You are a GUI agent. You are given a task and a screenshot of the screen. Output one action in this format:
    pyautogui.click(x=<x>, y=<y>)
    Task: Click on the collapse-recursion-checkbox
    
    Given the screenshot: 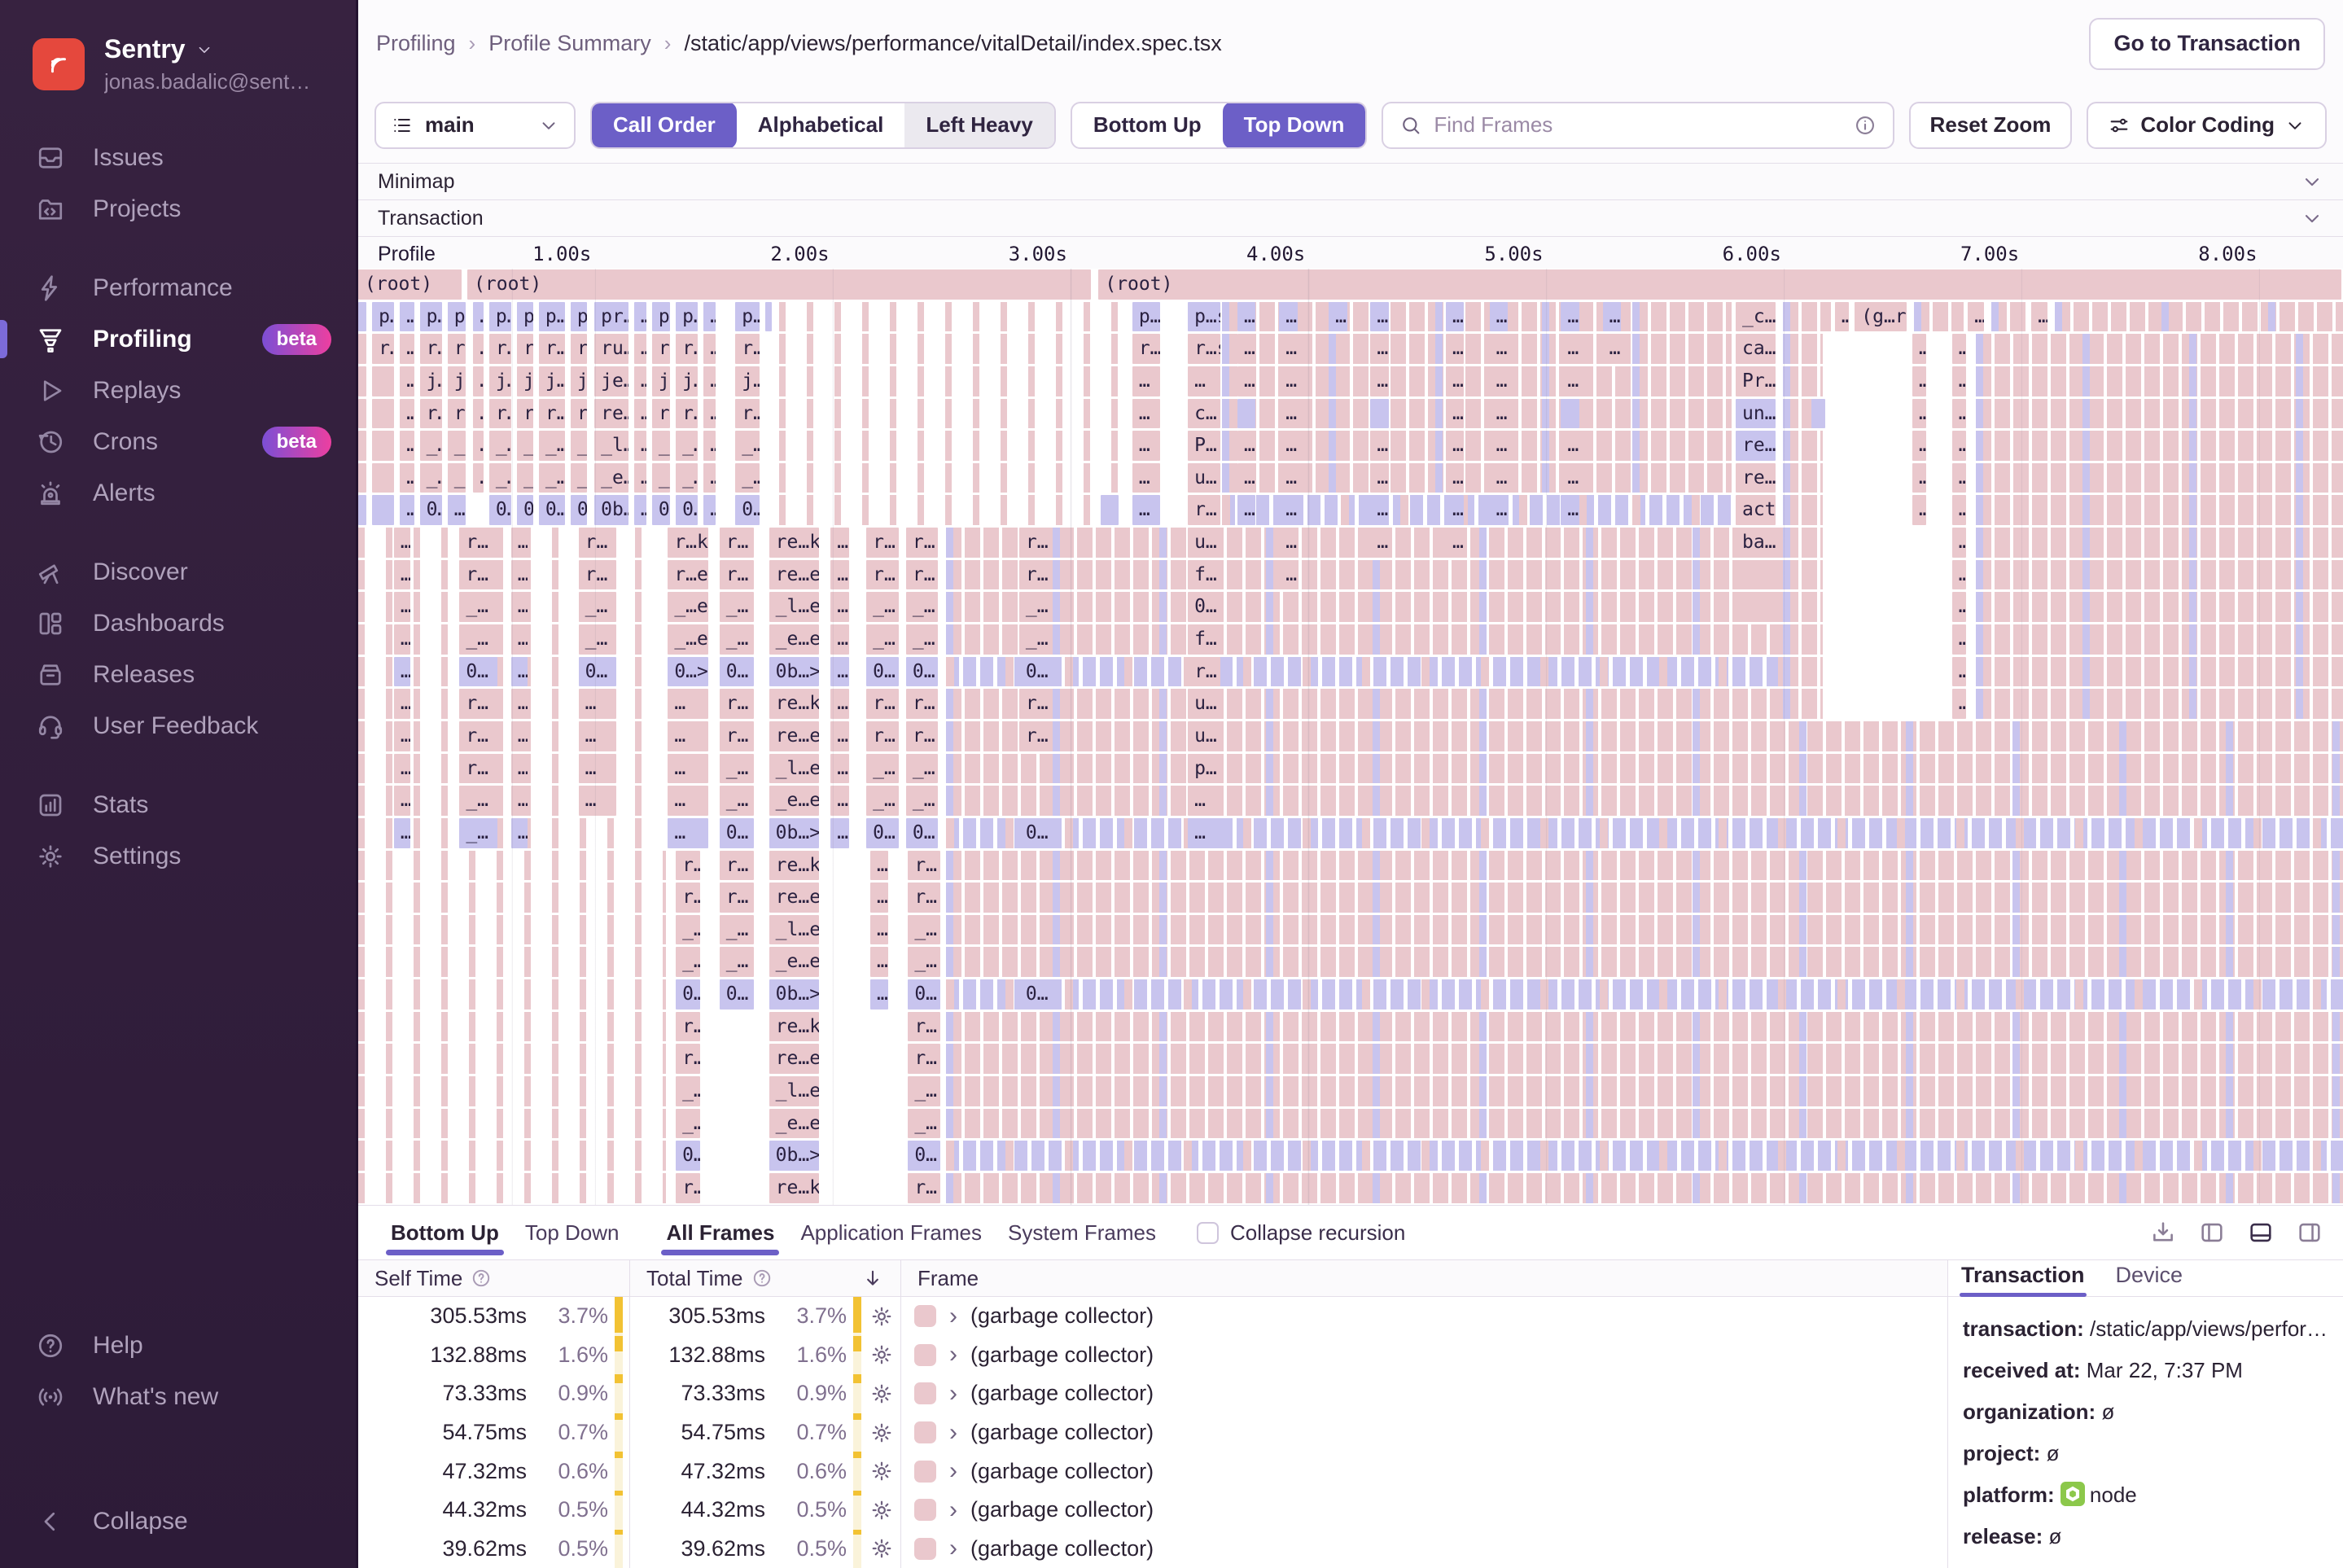 What is the action you would take?
    pyautogui.click(x=1208, y=1233)
    